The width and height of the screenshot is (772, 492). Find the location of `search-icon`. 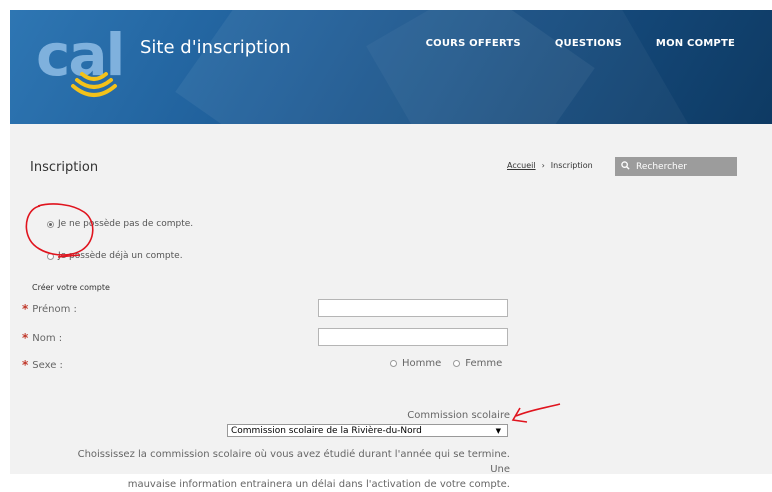

search-icon is located at coordinates (625, 166).